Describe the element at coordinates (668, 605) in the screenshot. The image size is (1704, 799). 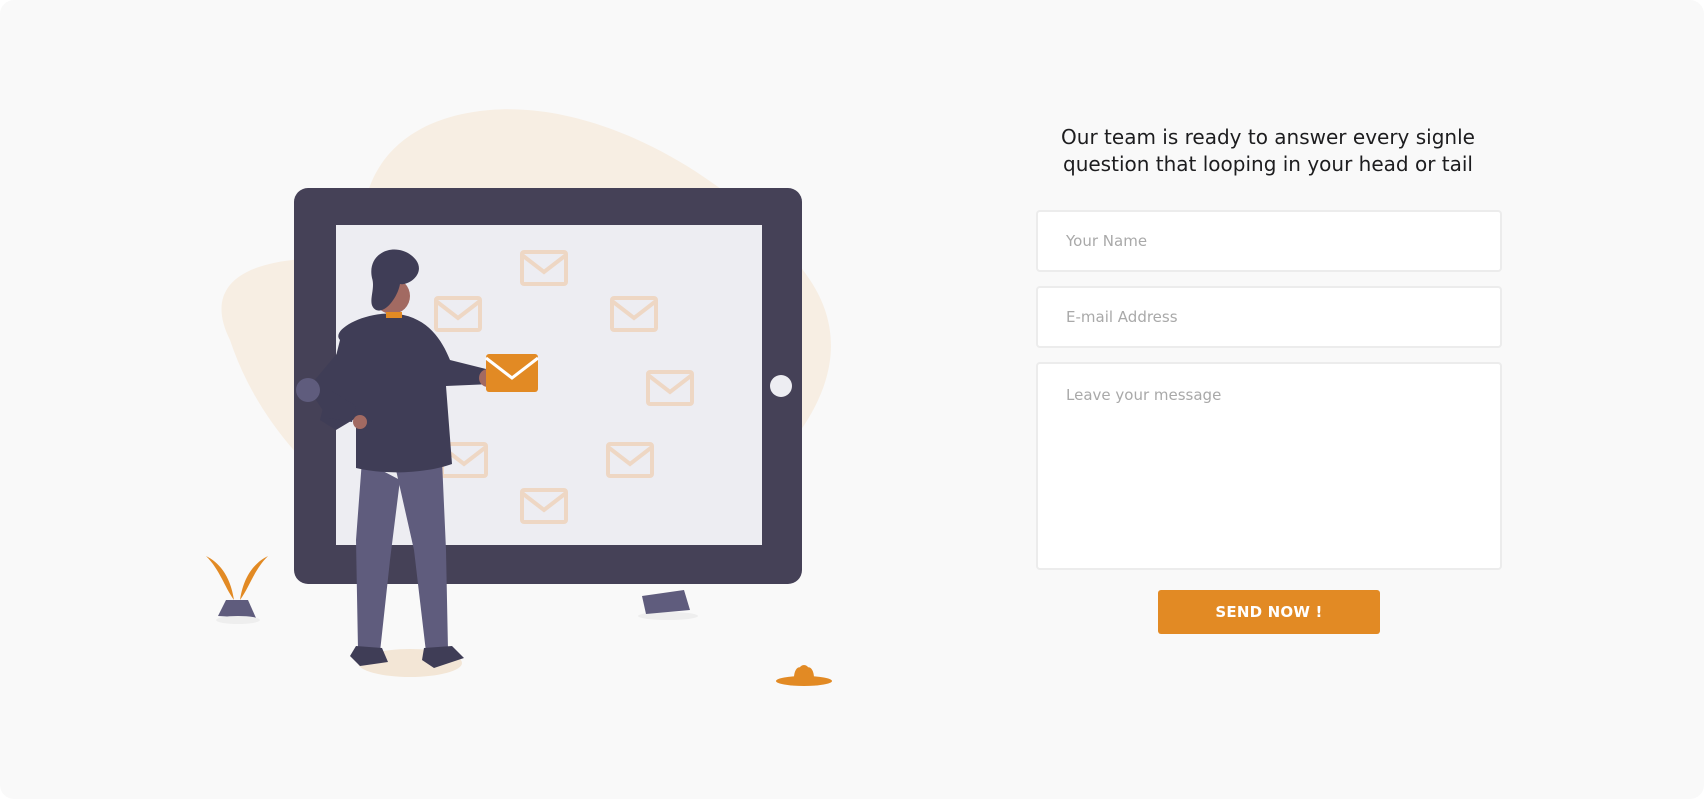
I see `rock-icon` at that location.